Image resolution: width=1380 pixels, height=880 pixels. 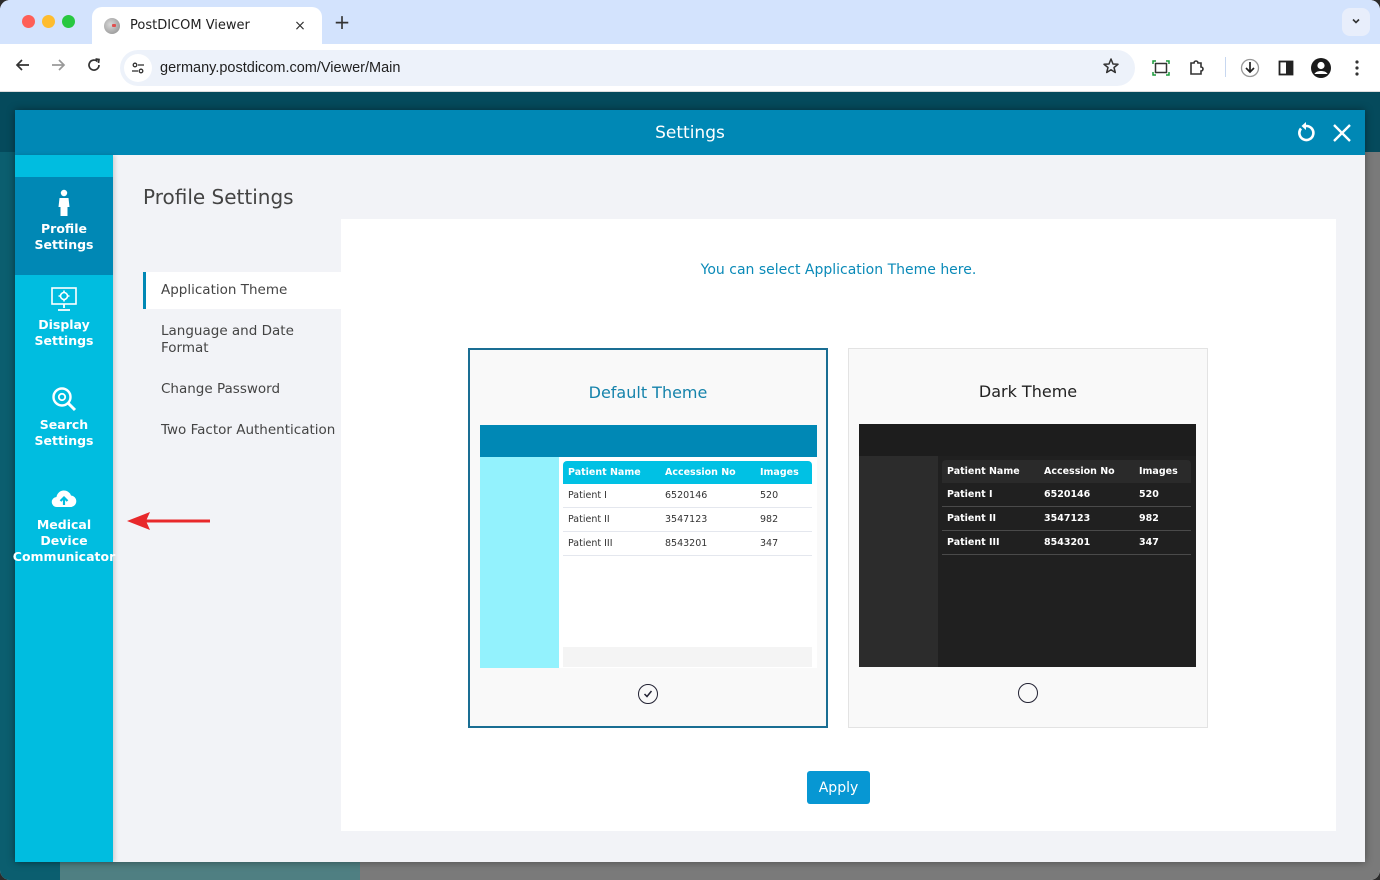 What do you see at coordinates (207, 25) in the screenshot?
I see `browser-tab: PostDICOM Viewer ×` at bounding box center [207, 25].